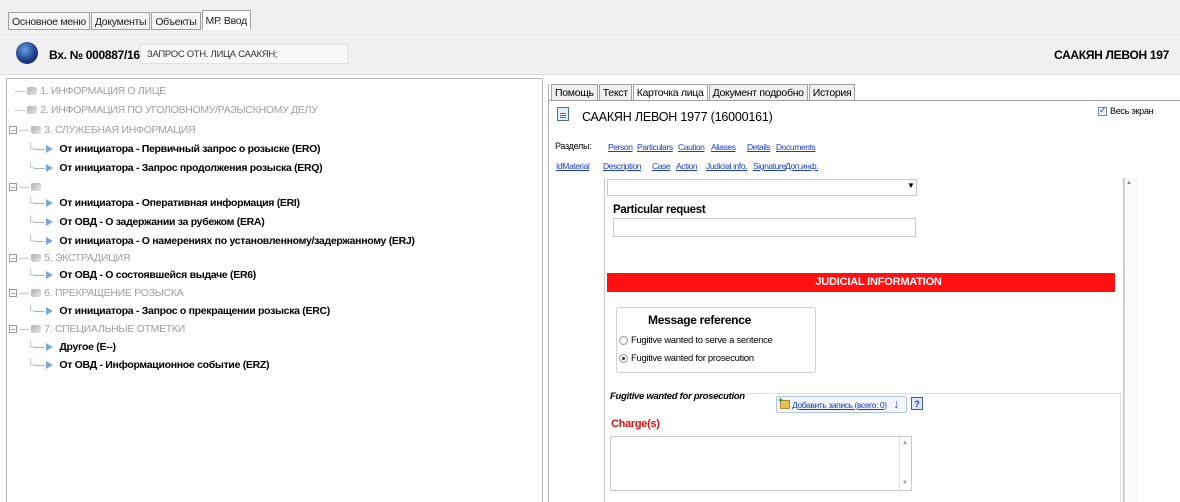 Image resolution: width=1180 pixels, height=502 pixels. Describe the element at coordinates (226, 20) in the screenshot. I see `tab-mr-input: МР. Ввод` at that location.